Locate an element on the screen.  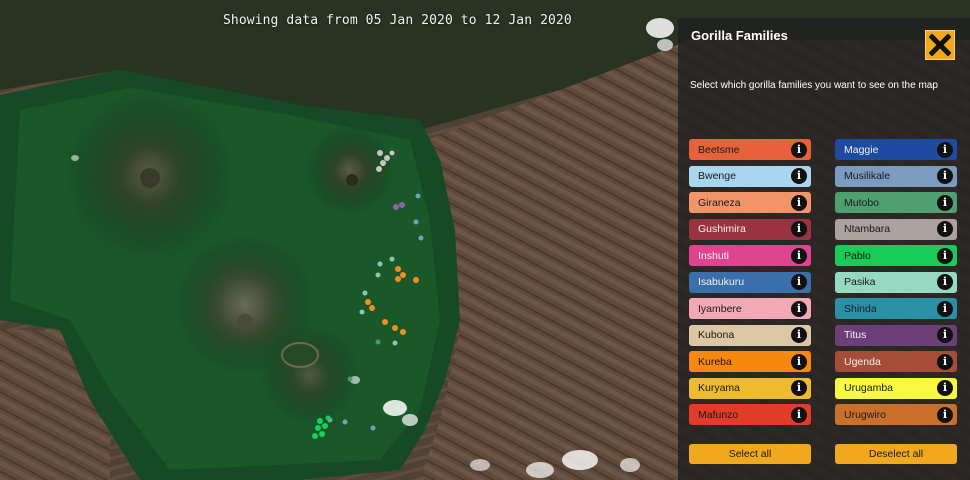
family-toggle-kuryama: Kuryama i is located at coordinates (750, 388).